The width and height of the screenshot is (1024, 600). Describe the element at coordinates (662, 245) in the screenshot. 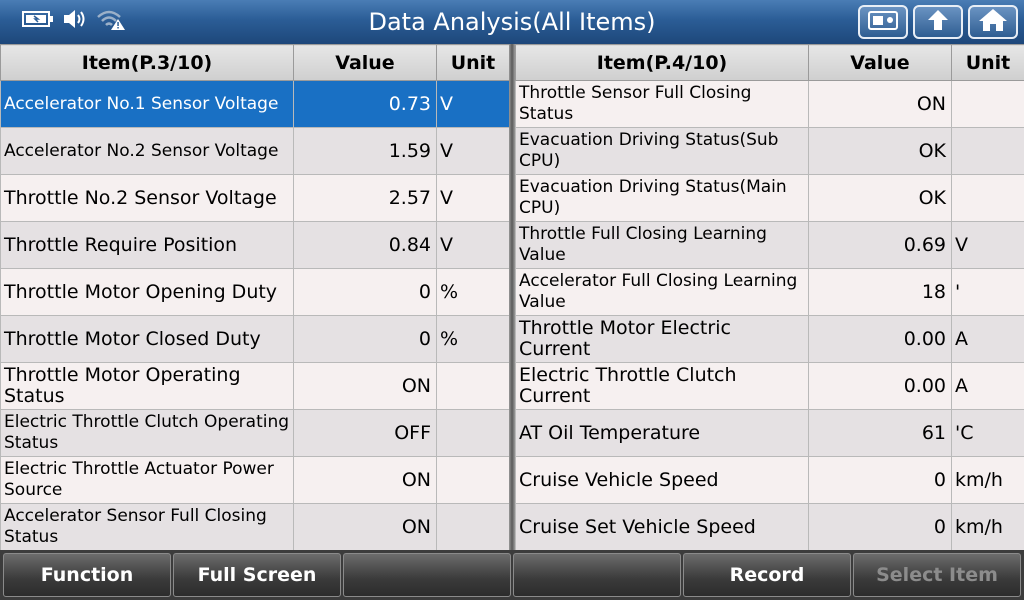

I see `row-item: Throttle Full Closing Learning Value` at that location.